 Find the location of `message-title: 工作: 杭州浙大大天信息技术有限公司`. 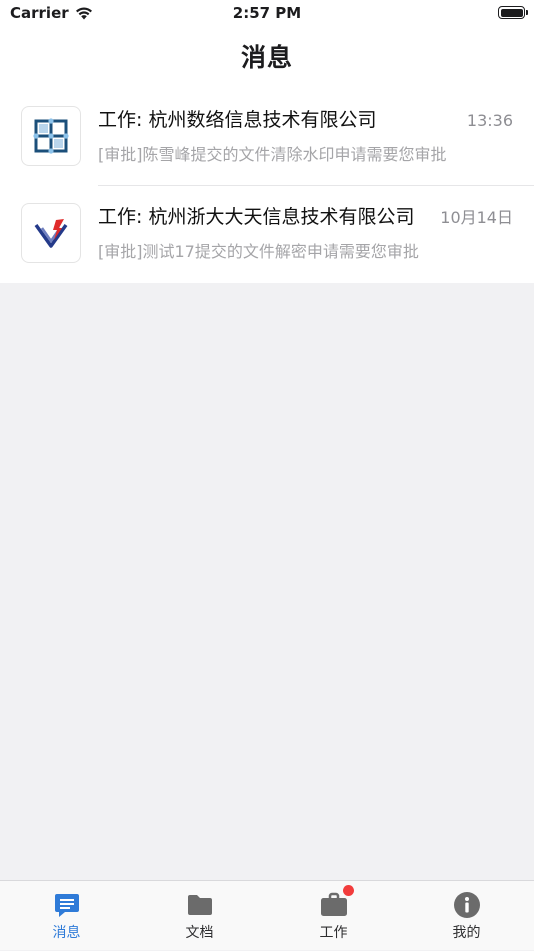

message-title: 工作: 杭州浙大大天信息技术有限公司 is located at coordinates (256, 217).